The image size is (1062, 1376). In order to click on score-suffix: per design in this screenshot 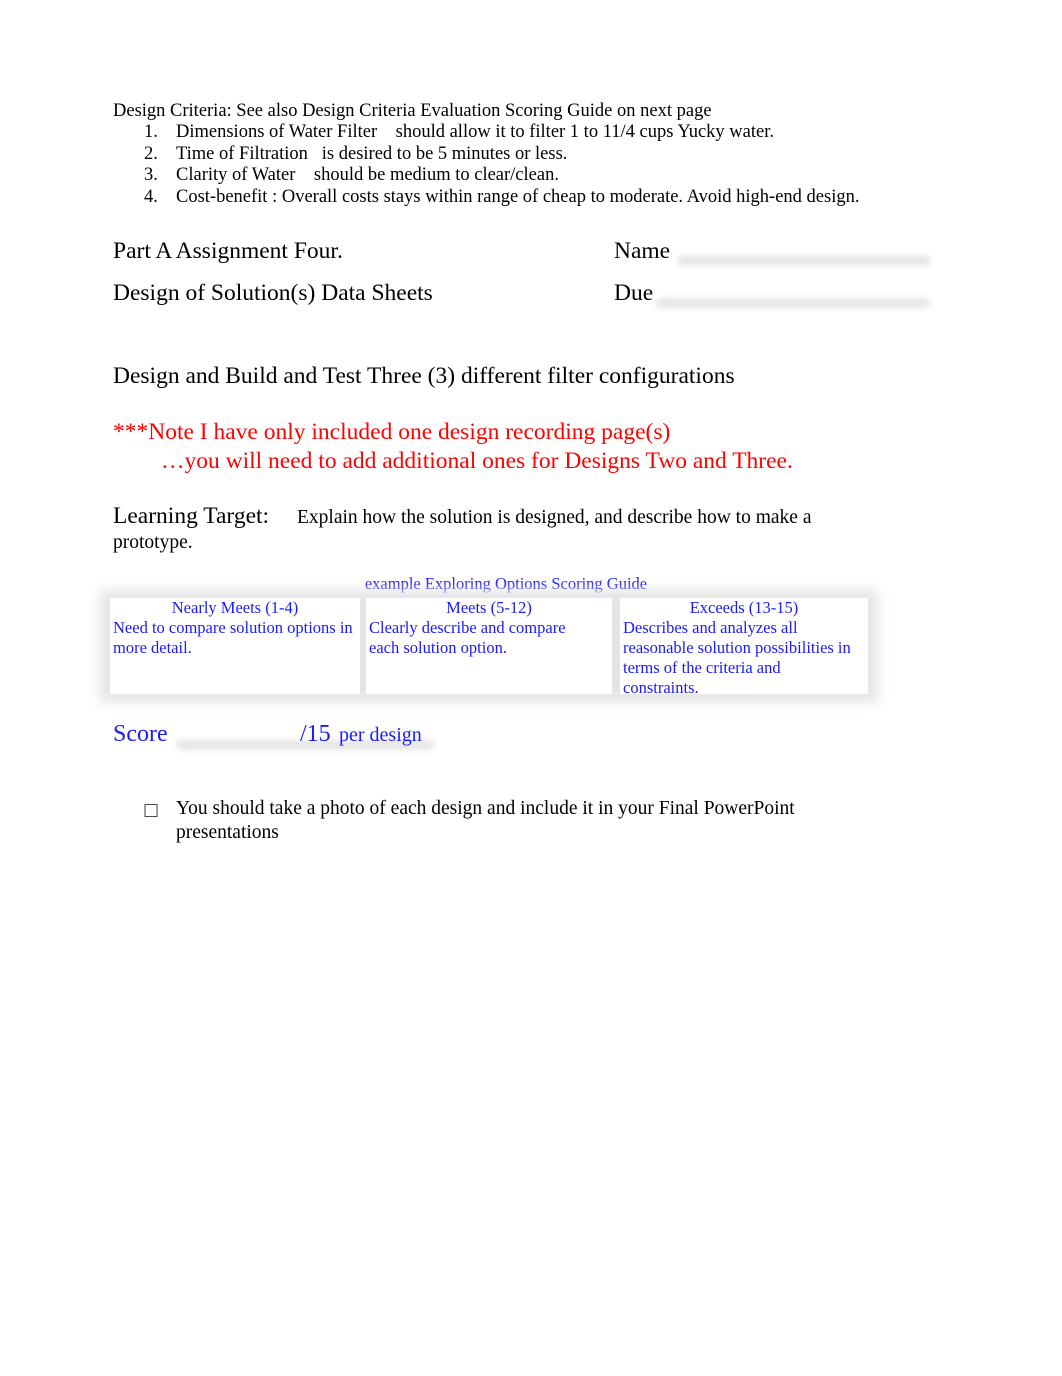, I will do `click(380, 735)`.